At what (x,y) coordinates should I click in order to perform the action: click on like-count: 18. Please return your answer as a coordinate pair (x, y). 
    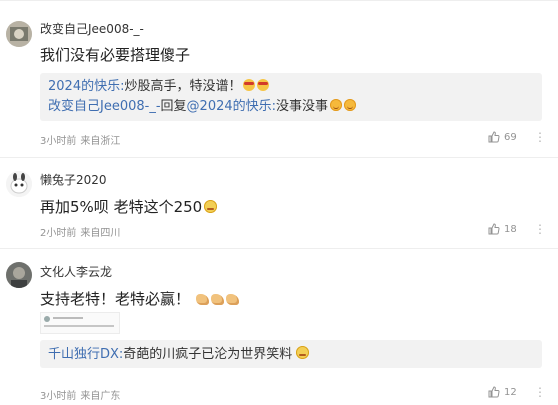
    Looking at the image, I should click on (510, 229).